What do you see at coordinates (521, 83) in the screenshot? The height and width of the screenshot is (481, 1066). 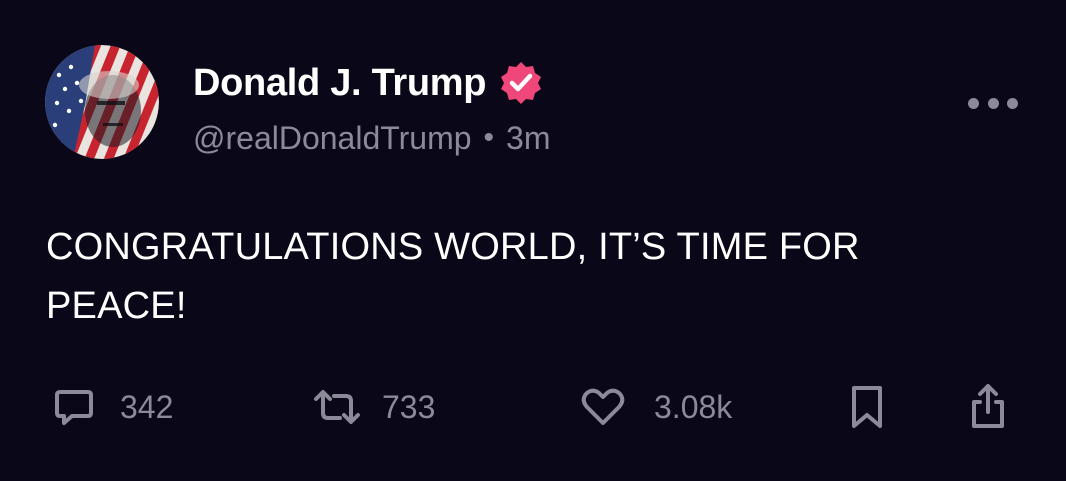 I see `verified-badge-icon` at bounding box center [521, 83].